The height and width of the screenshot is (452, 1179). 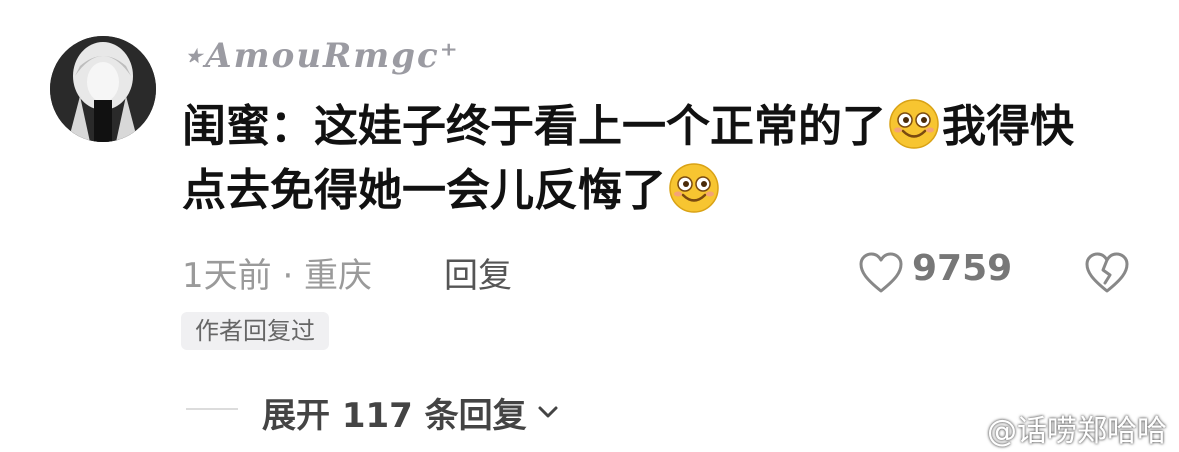 What do you see at coordinates (1107, 273) in the screenshot?
I see `broken-heart-icon` at bounding box center [1107, 273].